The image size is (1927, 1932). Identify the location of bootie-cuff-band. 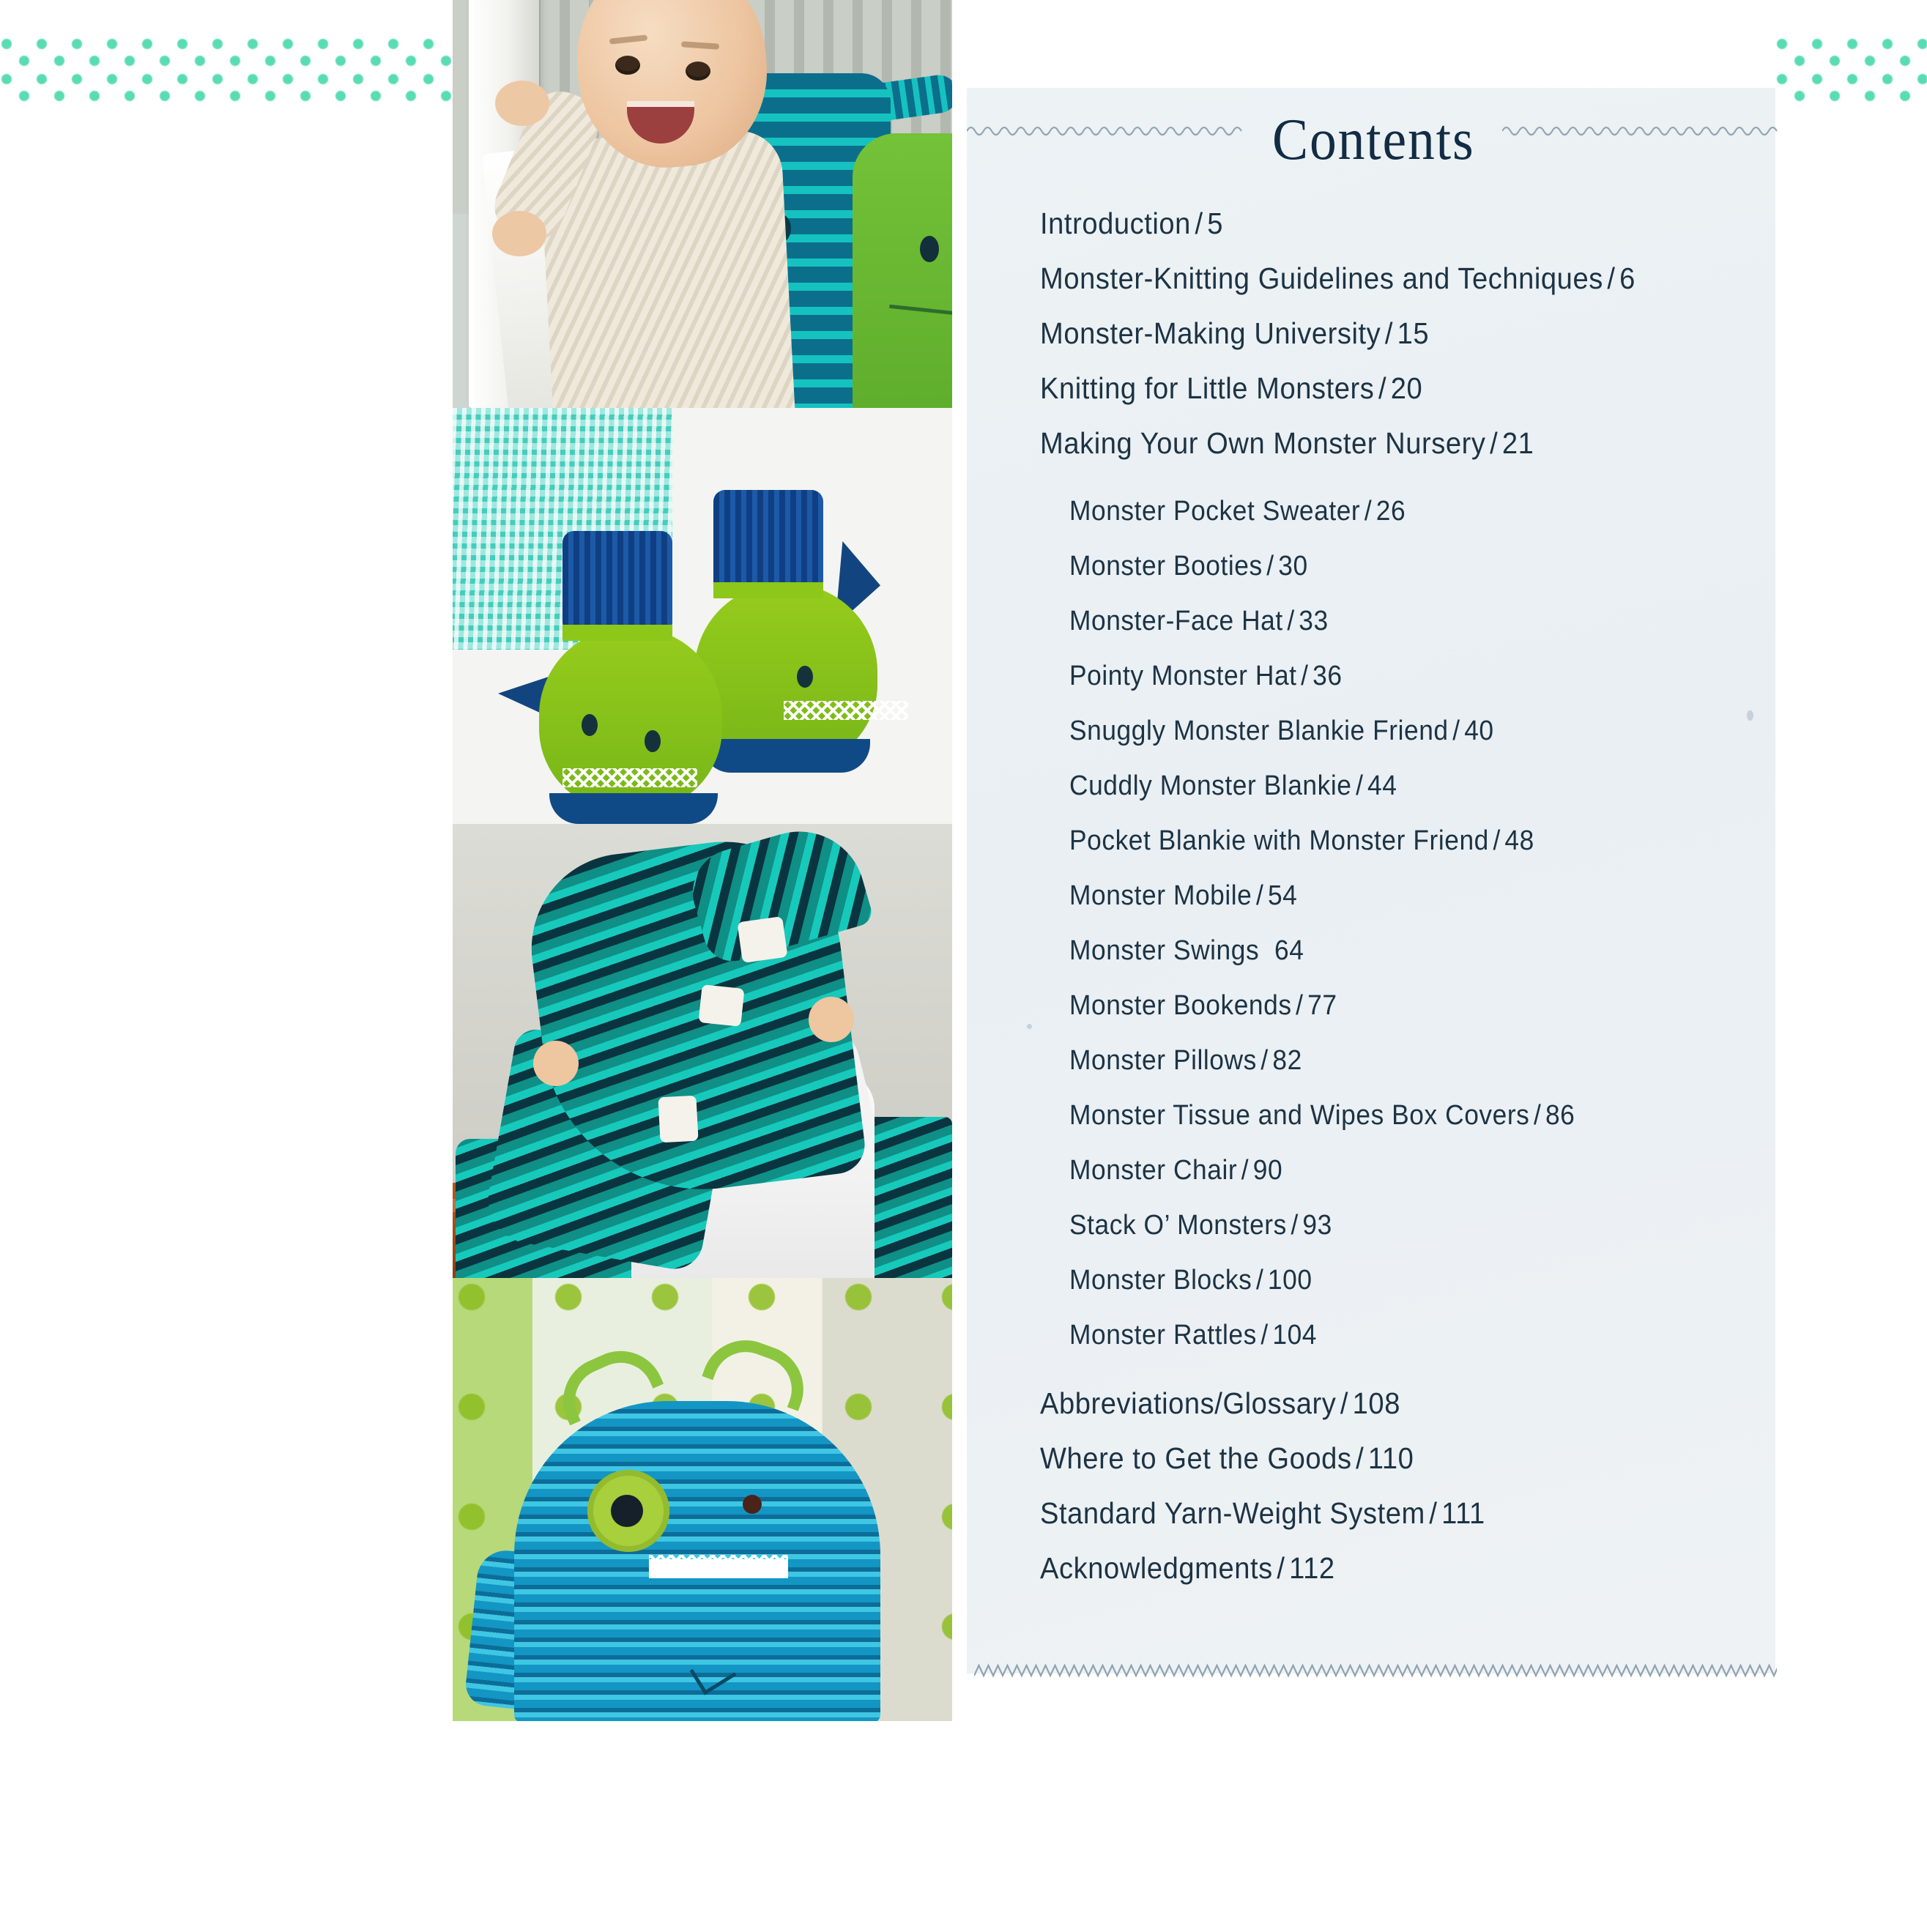
(617, 633).